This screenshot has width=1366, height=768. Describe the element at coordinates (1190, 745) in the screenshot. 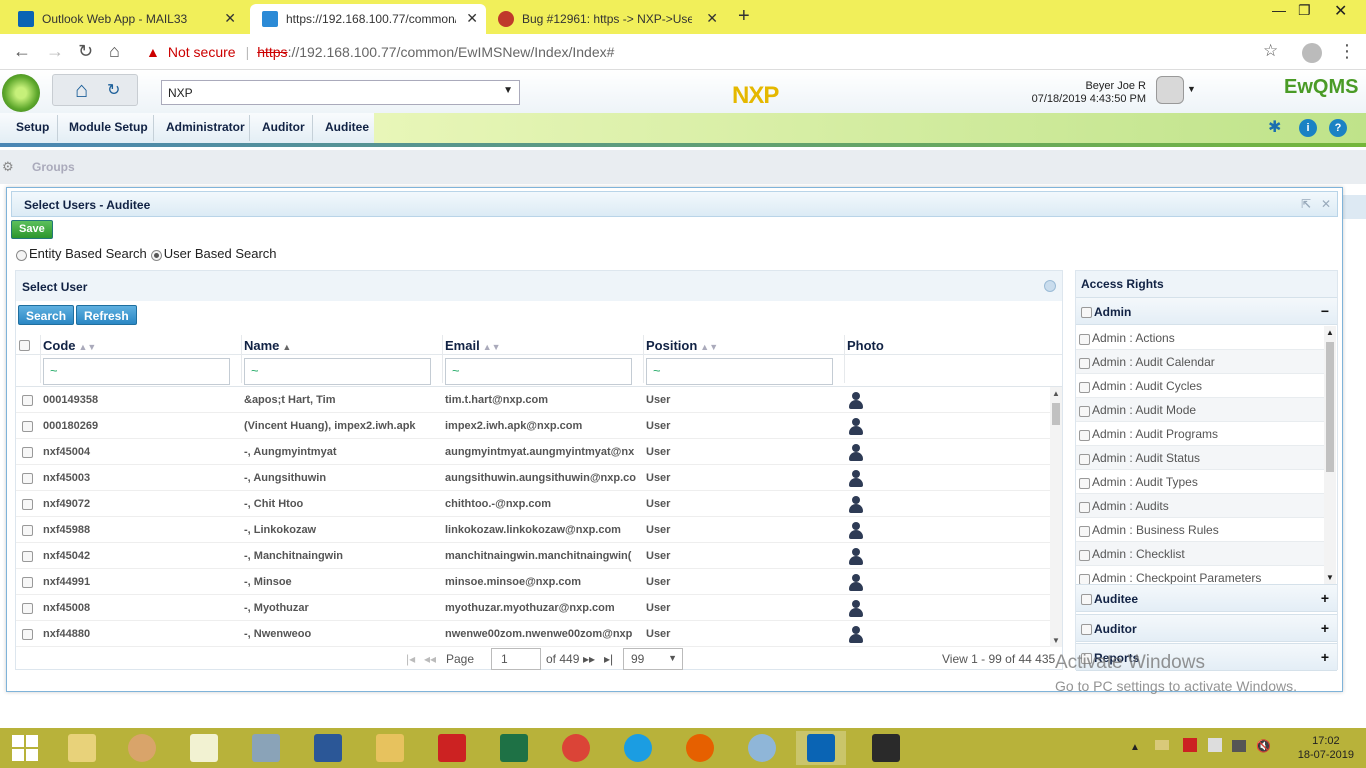

I see `flag-tray-icon` at that location.